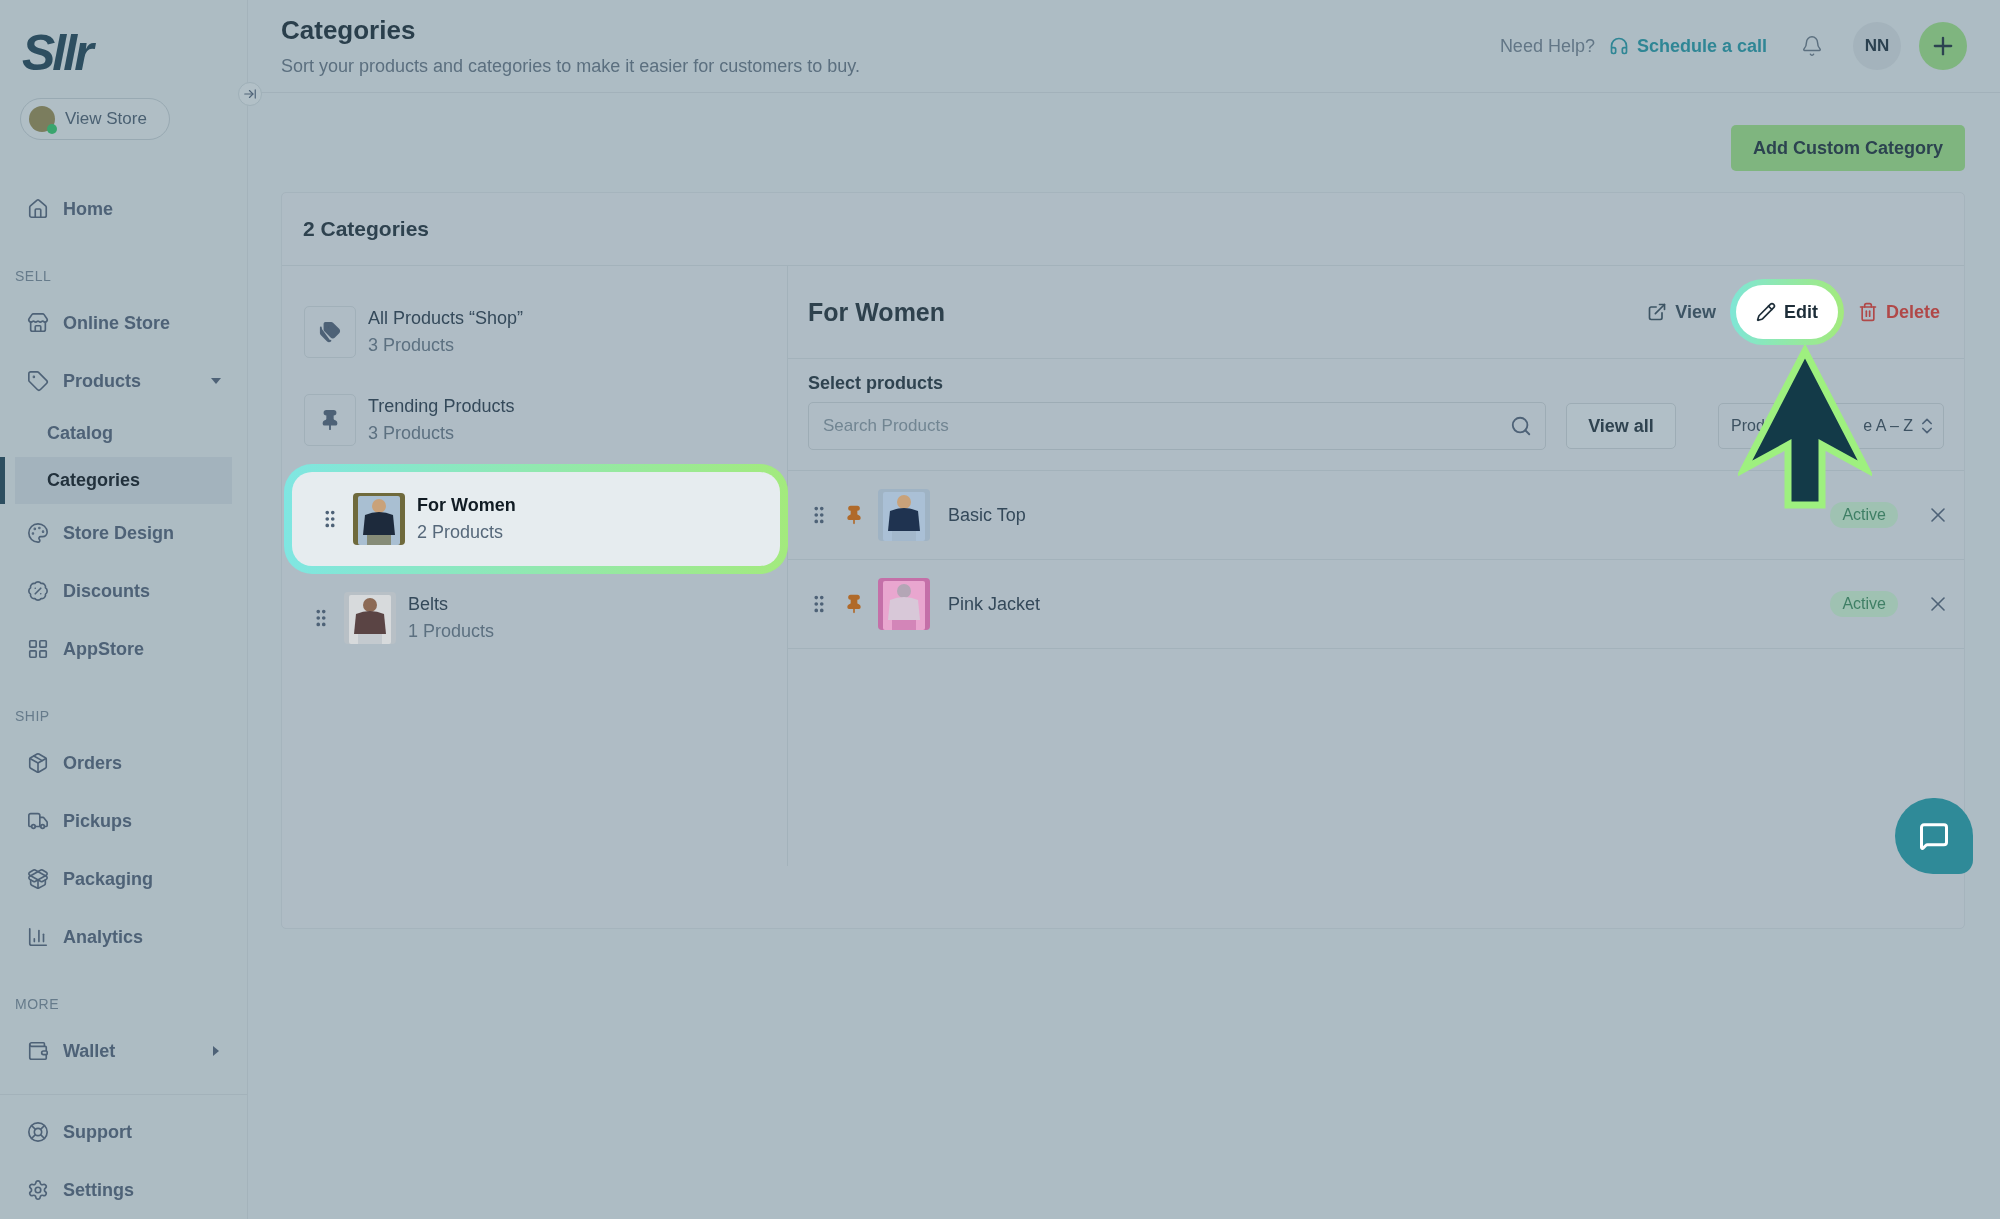  What do you see at coordinates (1687, 46) in the screenshot?
I see `schedule-call-link: Schedule a call` at bounding box center [1687, 46].